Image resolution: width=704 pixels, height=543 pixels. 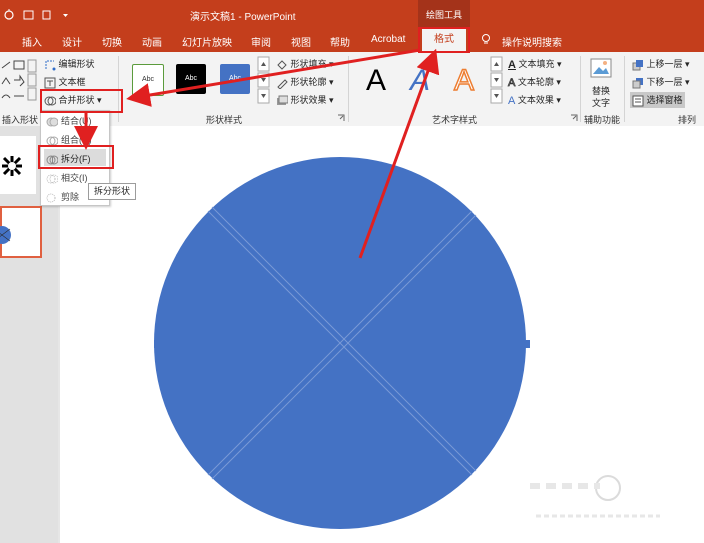 What do you see at coordinates (399, 153) in the screenshot?
I see `arrow-to-format-tab` at bounding box center [399, 153].